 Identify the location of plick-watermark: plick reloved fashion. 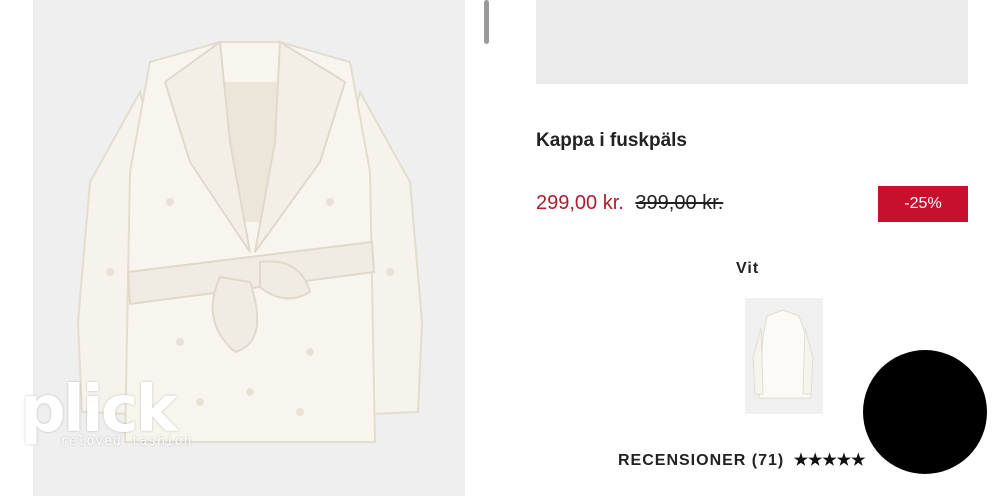
(106, 413).